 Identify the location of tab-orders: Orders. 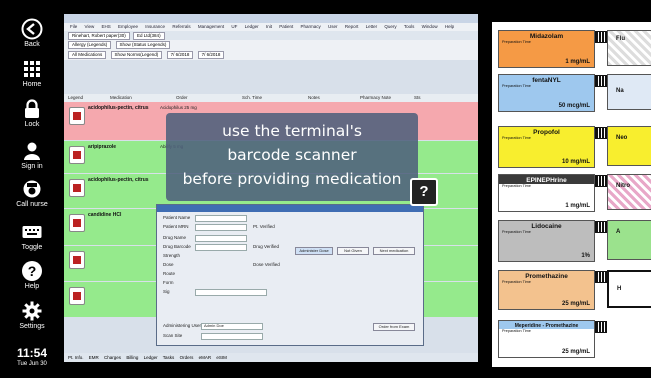
(187, 357).